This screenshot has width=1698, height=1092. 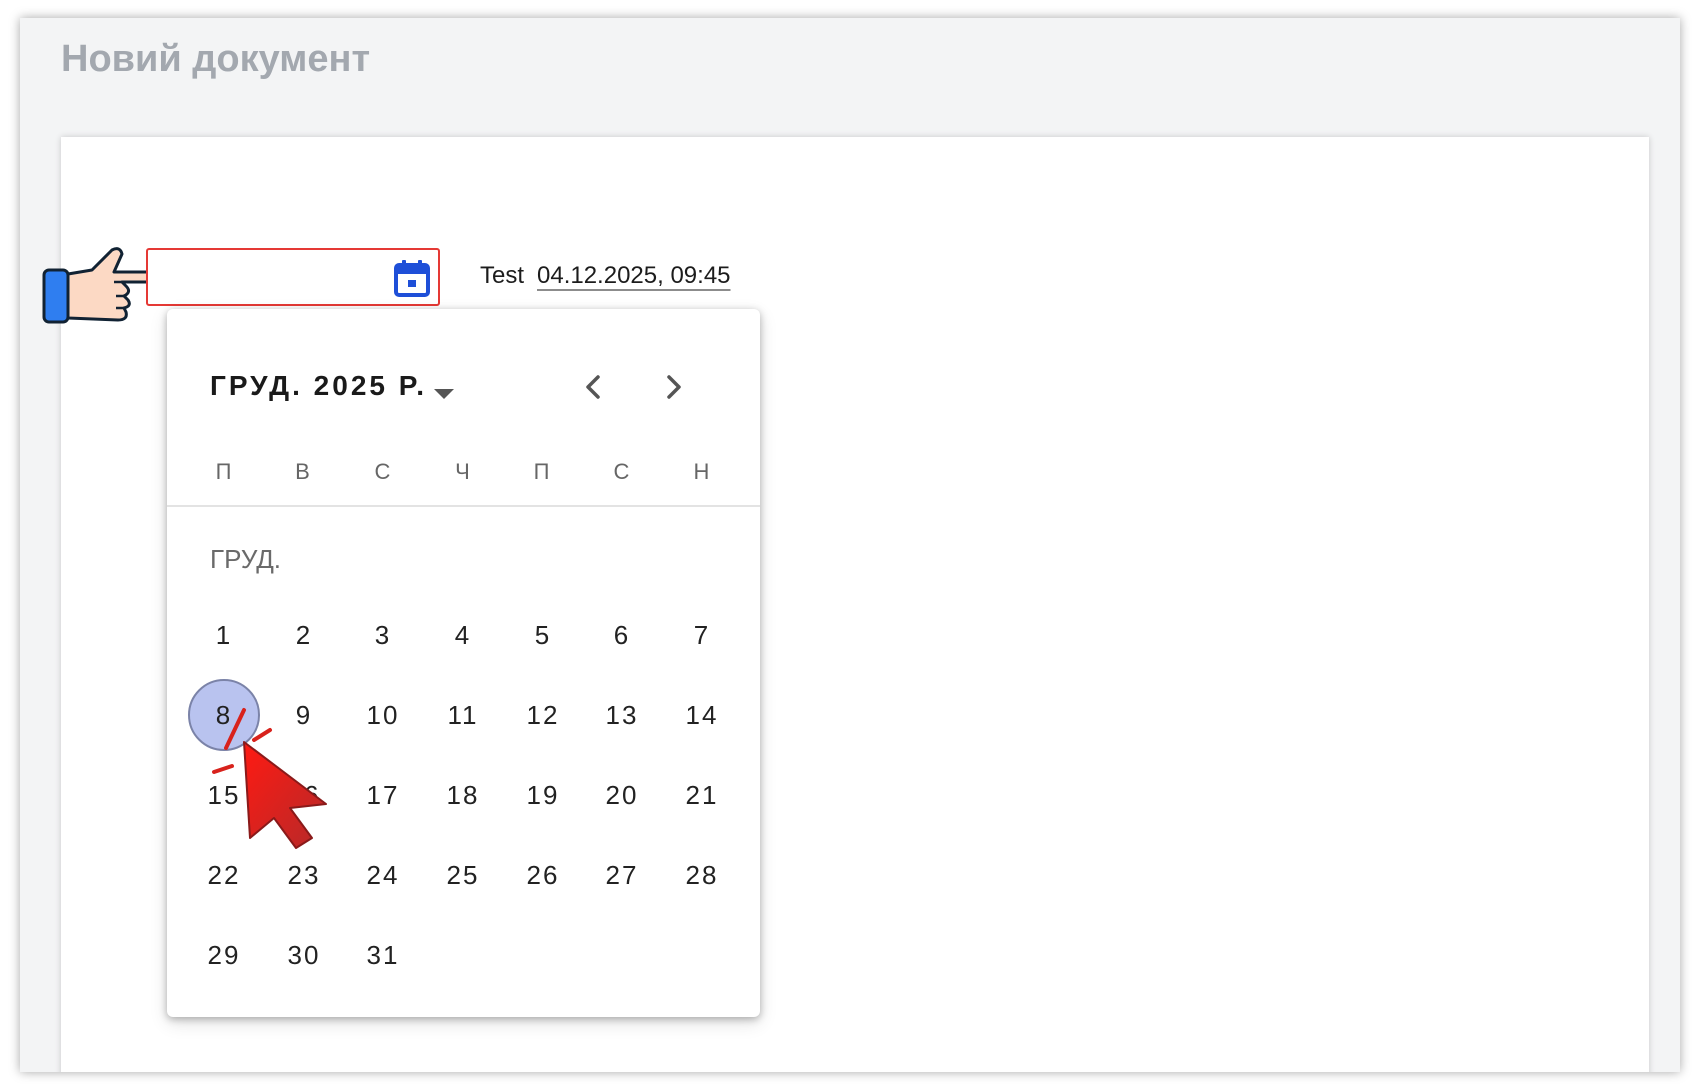 What do you see at coordinates (216, 59) in the screenshot?
I see `page-title: Новий документ` at bounding box center [216, 59].